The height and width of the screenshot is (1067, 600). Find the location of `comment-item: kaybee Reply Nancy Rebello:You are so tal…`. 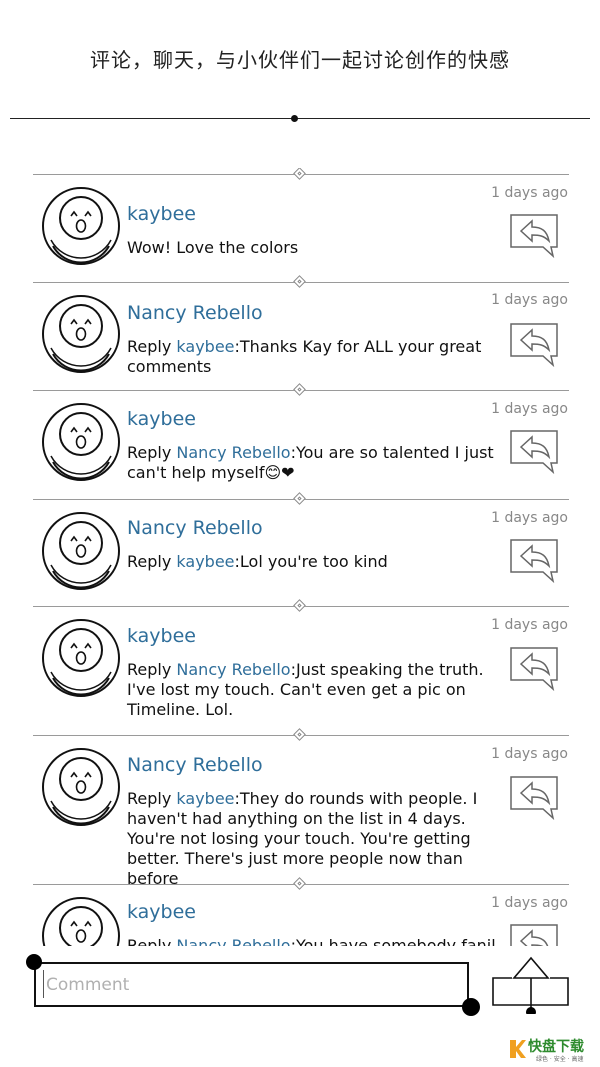

comment-item: kaybee Reply Nancy Rebello:You are so tal… is located at coordinates (300, 438).